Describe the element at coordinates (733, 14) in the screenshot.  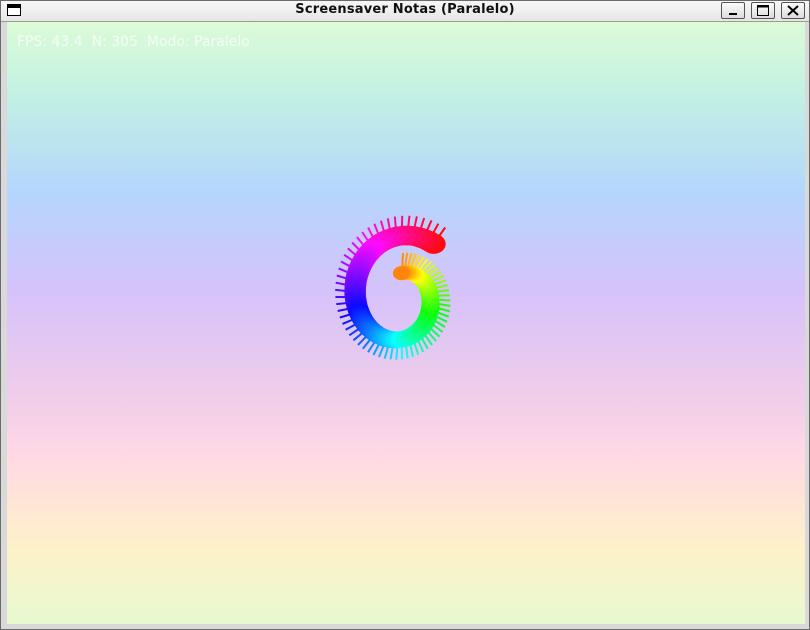
I see `minimize-icon` at that location.